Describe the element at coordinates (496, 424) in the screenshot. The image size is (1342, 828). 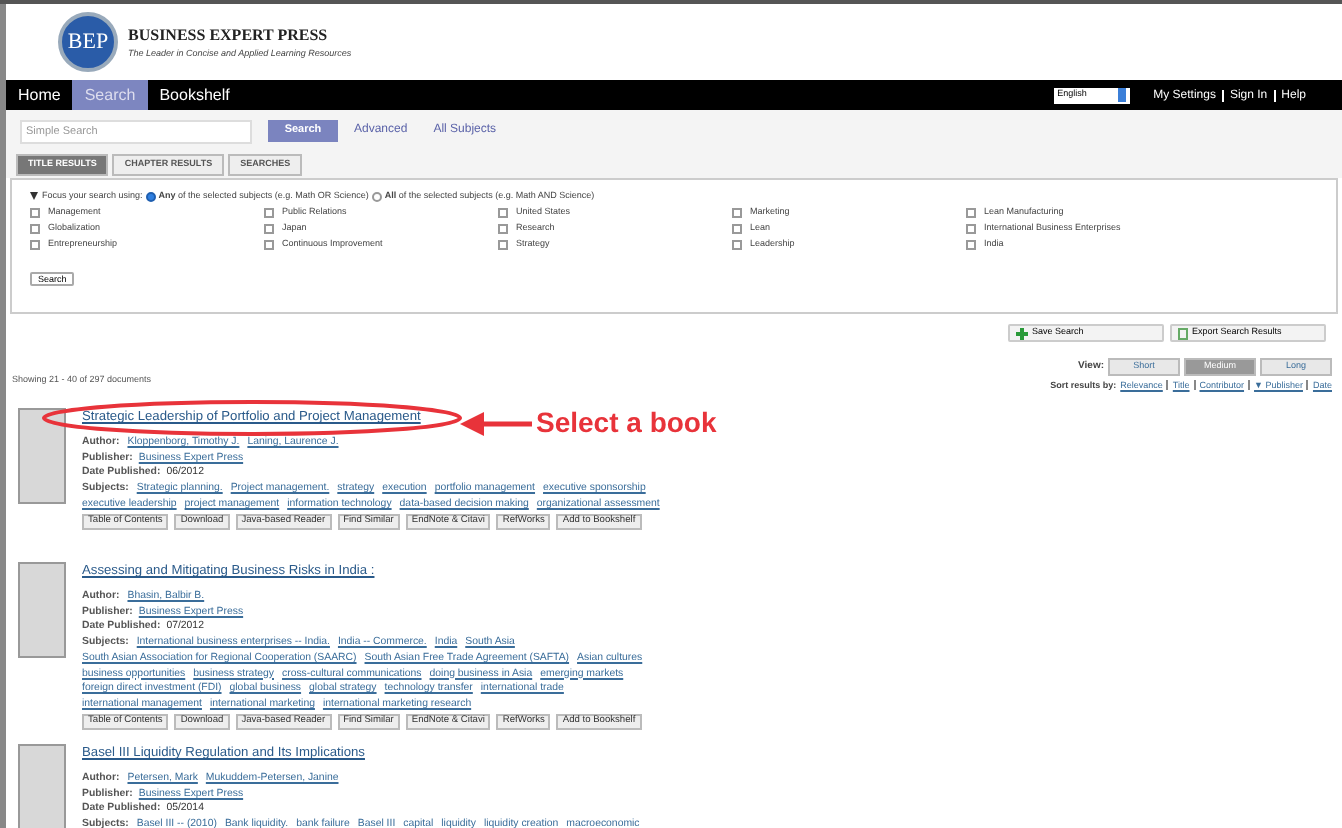
I see `annotation-arrow` at that location.